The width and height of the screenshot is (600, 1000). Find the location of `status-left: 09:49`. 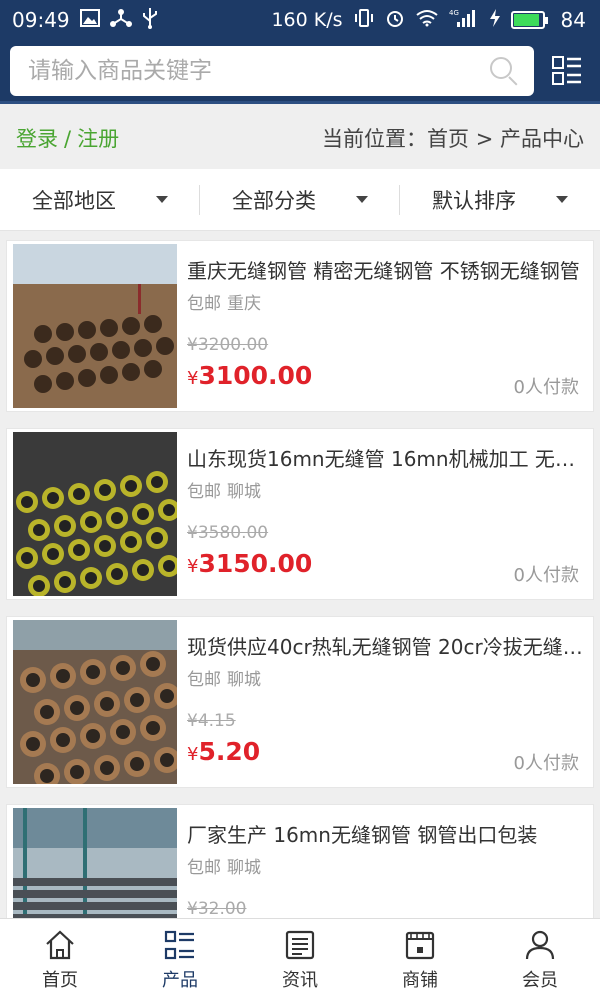

status-left: 09:49 is located at coordinates (85, 20).